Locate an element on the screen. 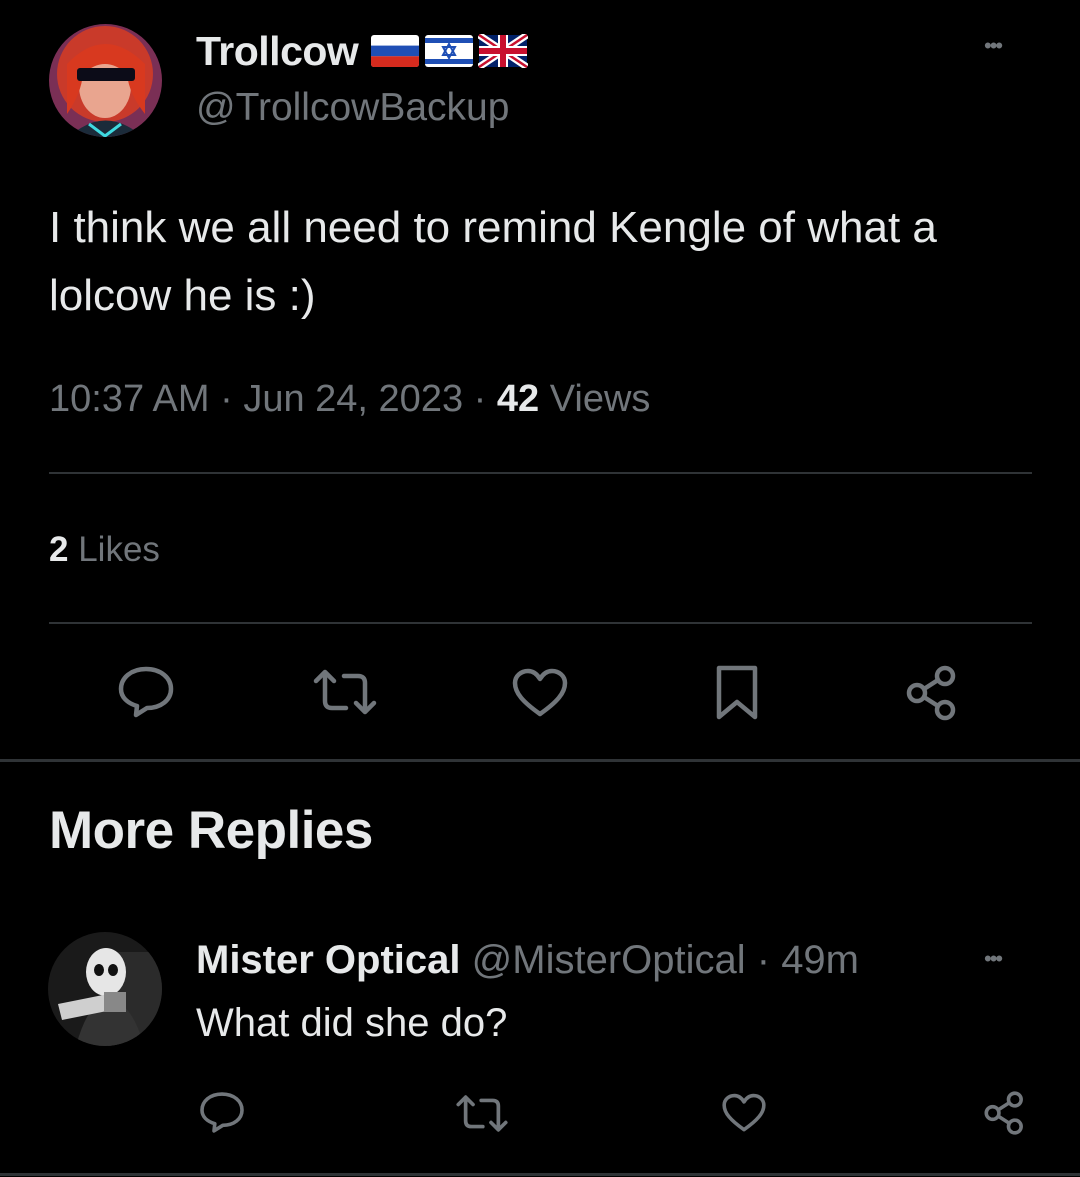 Image resolution: width=1080 pixels, height=1177 pixels. tweet-meta: 10:37 AM · Jun 24, 2023 · 42 Views is located at coordinates (350, 399).